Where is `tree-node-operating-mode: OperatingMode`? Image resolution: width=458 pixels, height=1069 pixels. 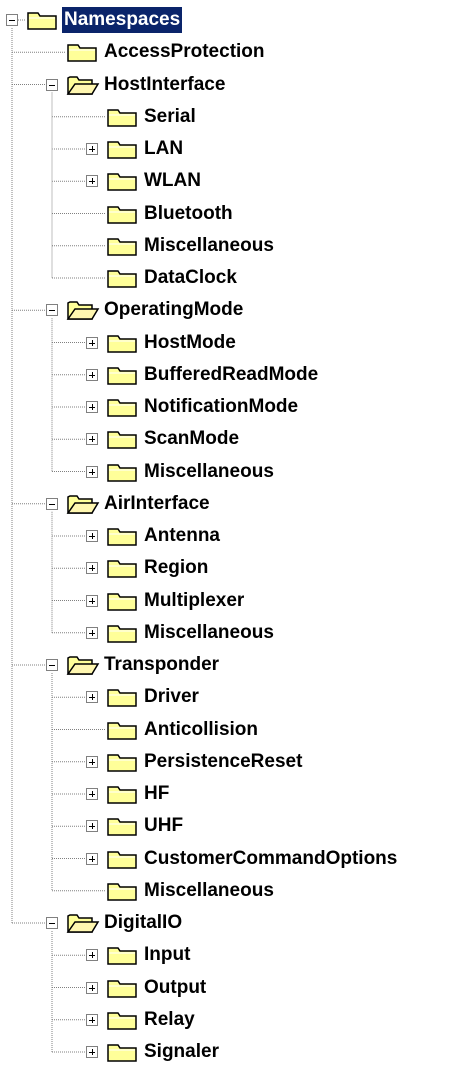
tree-node-operating-mode: OperatingMode is located at coordinates (173, 310).